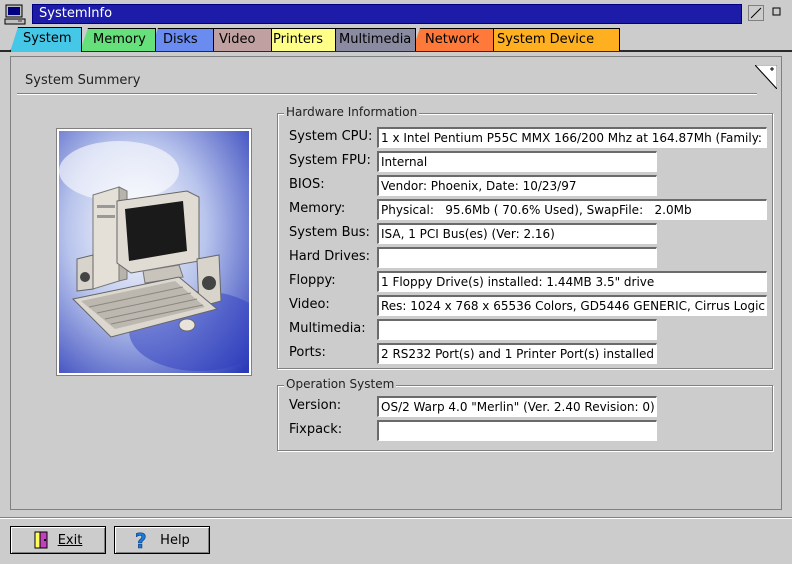  Describe the element at coordinates (76, 13) in the screenshot. I see `window-title: SystemInfo` at that location.